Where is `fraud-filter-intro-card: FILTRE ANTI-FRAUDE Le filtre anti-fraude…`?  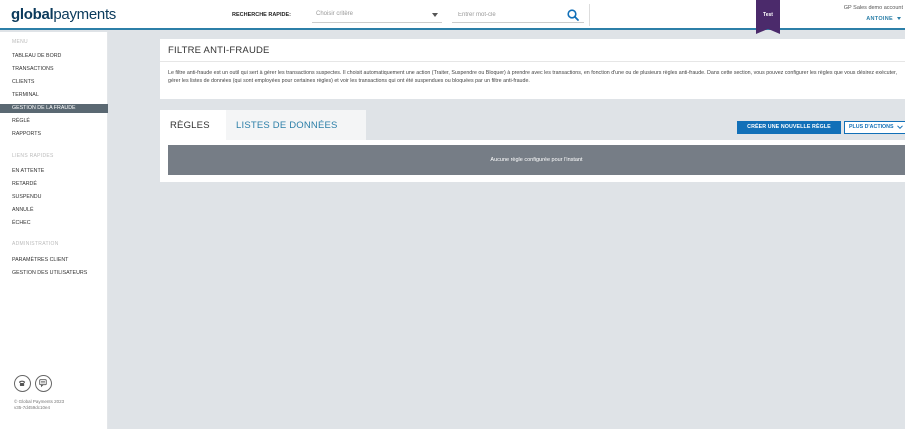
fraud-filter-intro-card: FILTRE ANTI-FRAUDE Le filtre anti-fraude… is located at coordinates (532, 69).